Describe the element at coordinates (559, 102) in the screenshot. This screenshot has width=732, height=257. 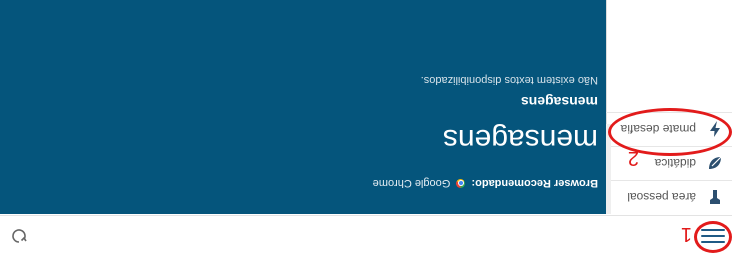
I see `section-title: mensagens` at that location.